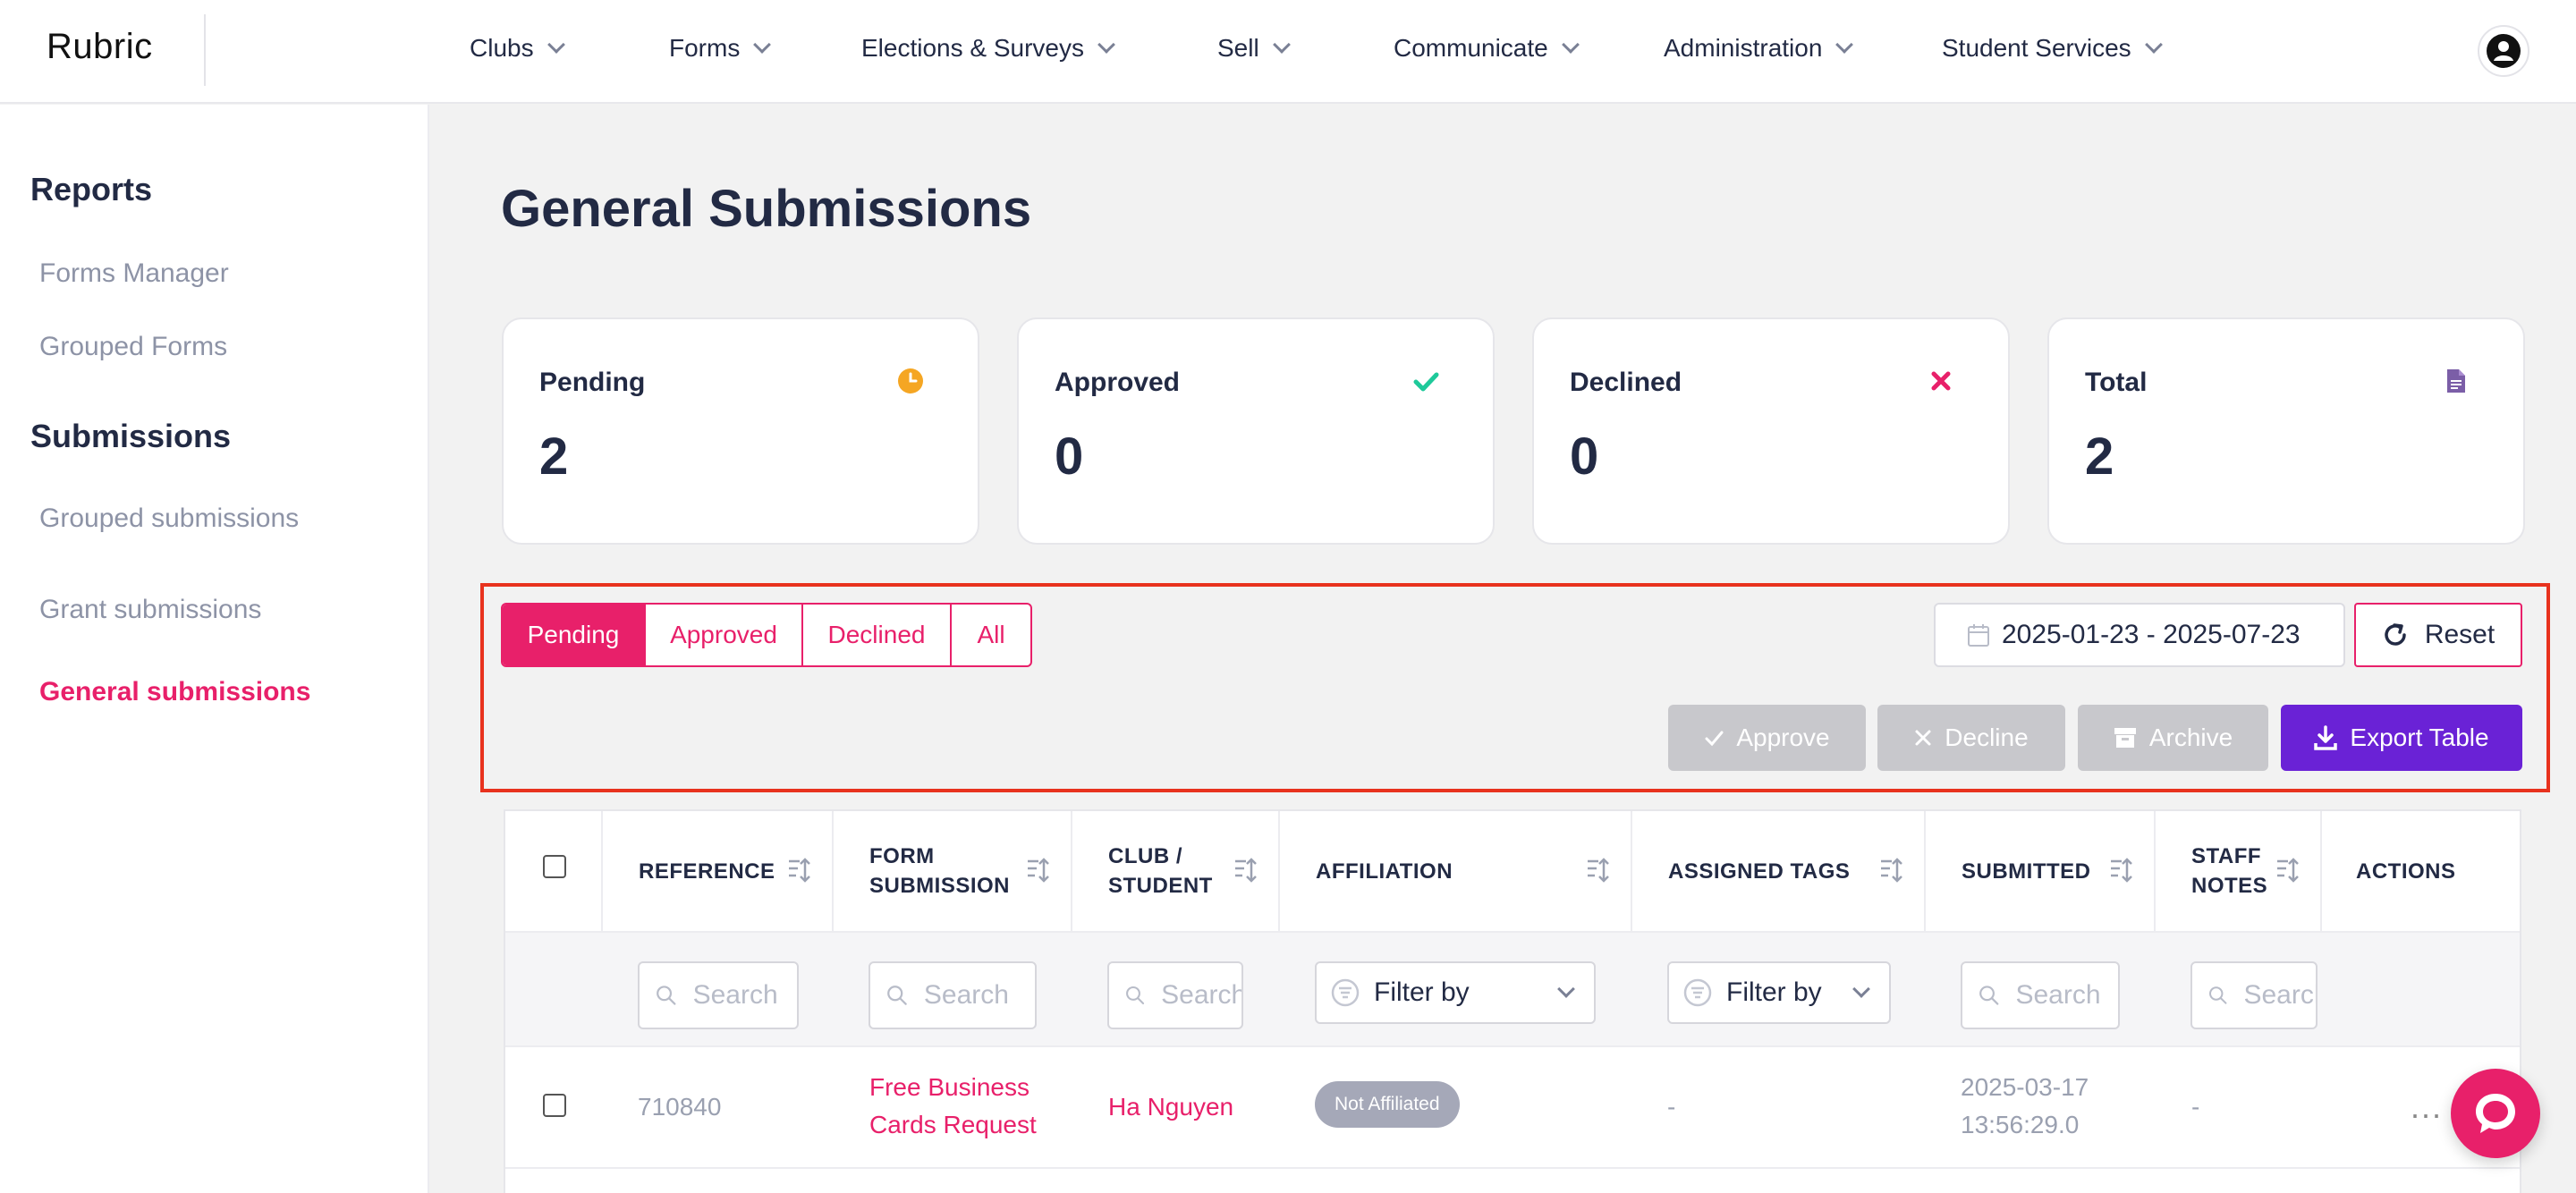 This screenshot has width=2576, height=1193. I want to click on row-checkbox, so click(554, 1106).